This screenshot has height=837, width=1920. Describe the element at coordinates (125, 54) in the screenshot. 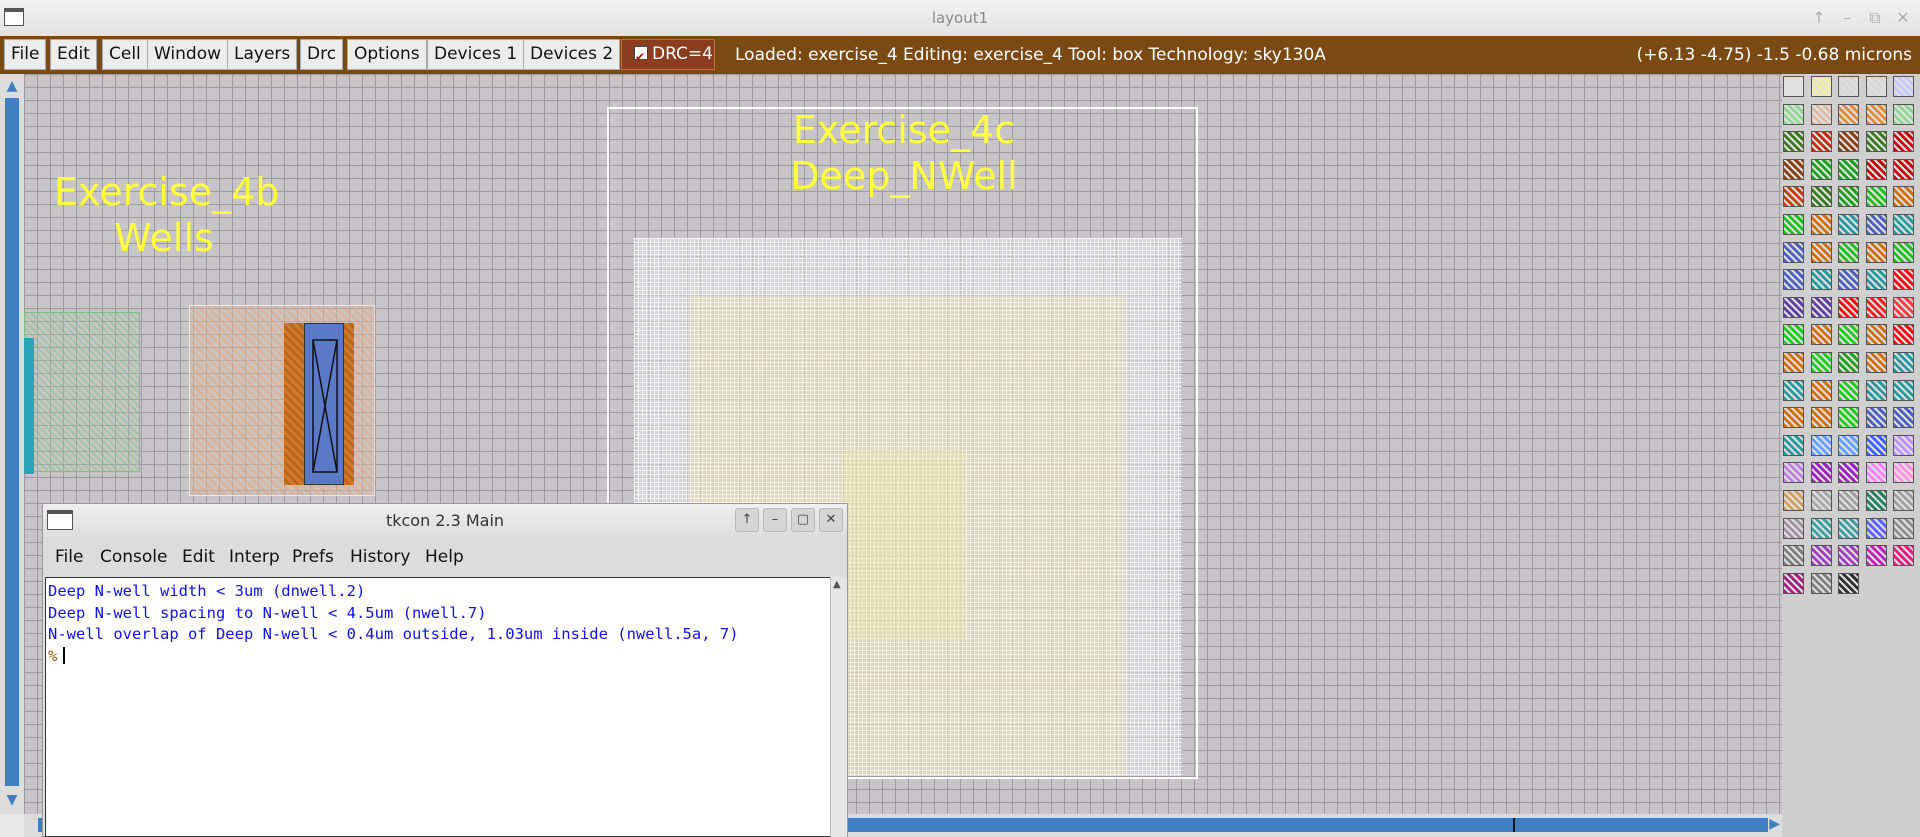

I see `menu-cell: Cell` at that location.